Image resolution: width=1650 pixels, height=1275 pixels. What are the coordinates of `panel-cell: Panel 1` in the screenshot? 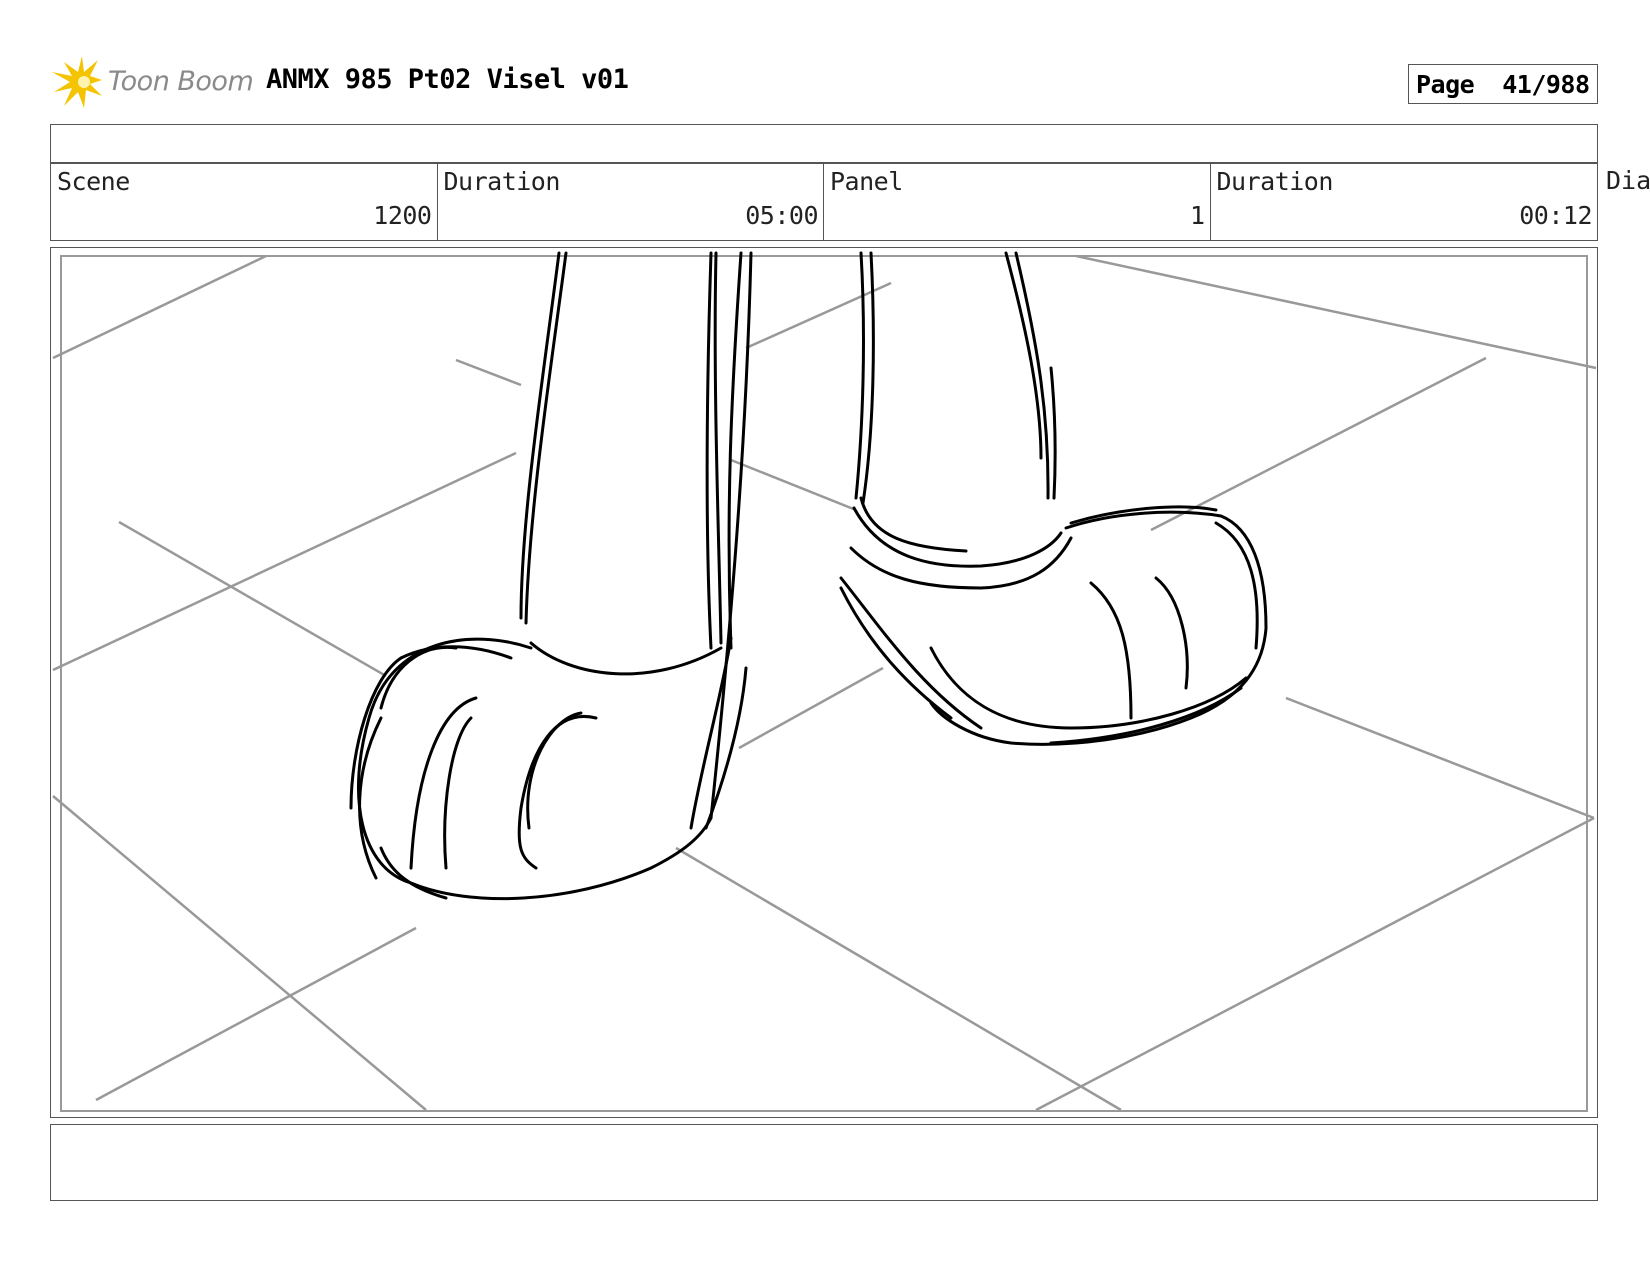 It's located at (1017, 201).